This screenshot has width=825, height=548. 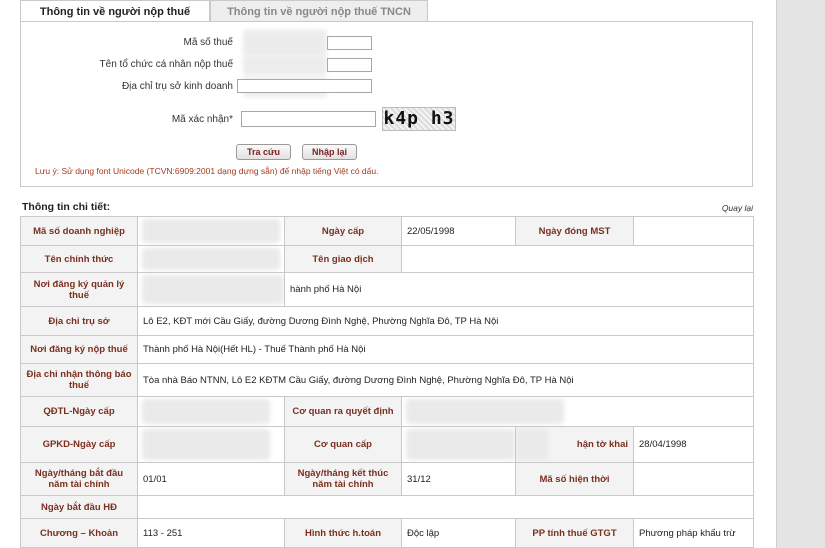 I want to click on declaration-receipt-value: 28/04/1998, so click(x=693, y=444).